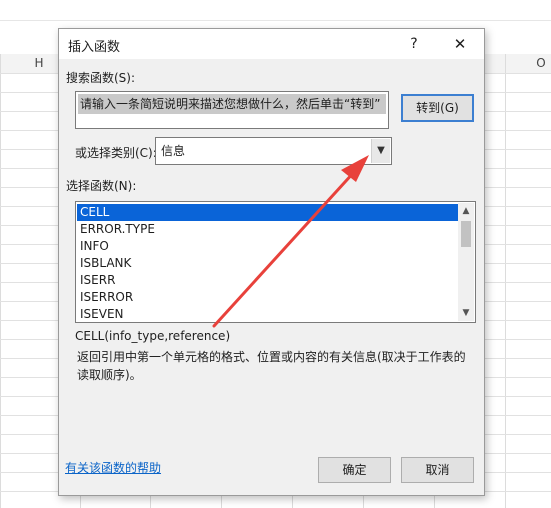 Image resolution: width=551 pixels, height=508 pixels. What do you see at coordinates (437, 108) in the screenshot?
I see `goto-button: 转到(G)` at bounding box center [437, 108].